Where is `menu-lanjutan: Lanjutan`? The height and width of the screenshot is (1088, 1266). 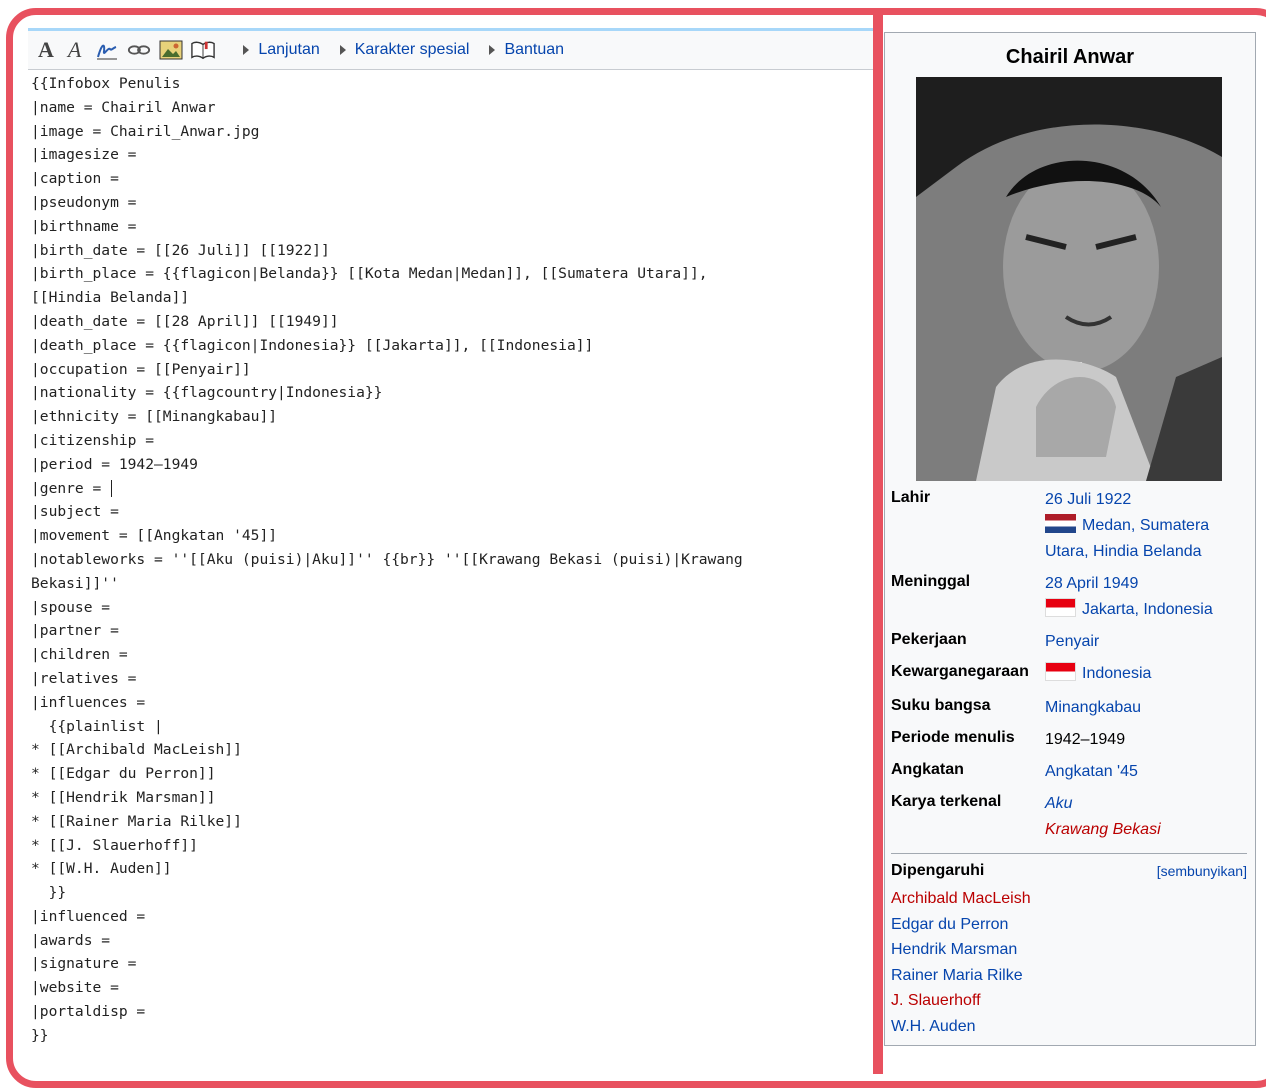 menu-lanjutan: Lanjutan is located at coordinates (281, 50).